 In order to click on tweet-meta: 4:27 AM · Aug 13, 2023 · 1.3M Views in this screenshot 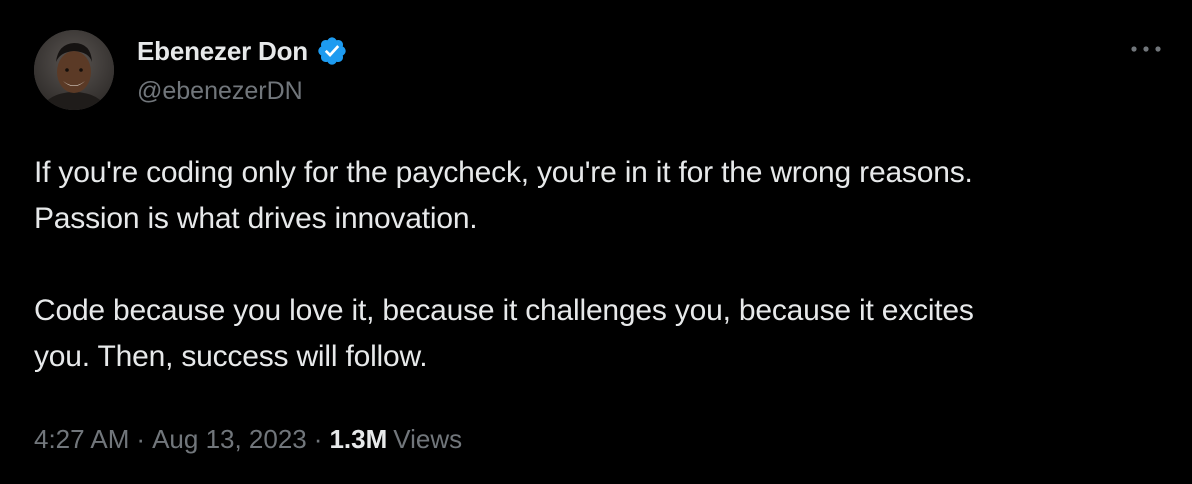, I will do `click(248, 439)`.